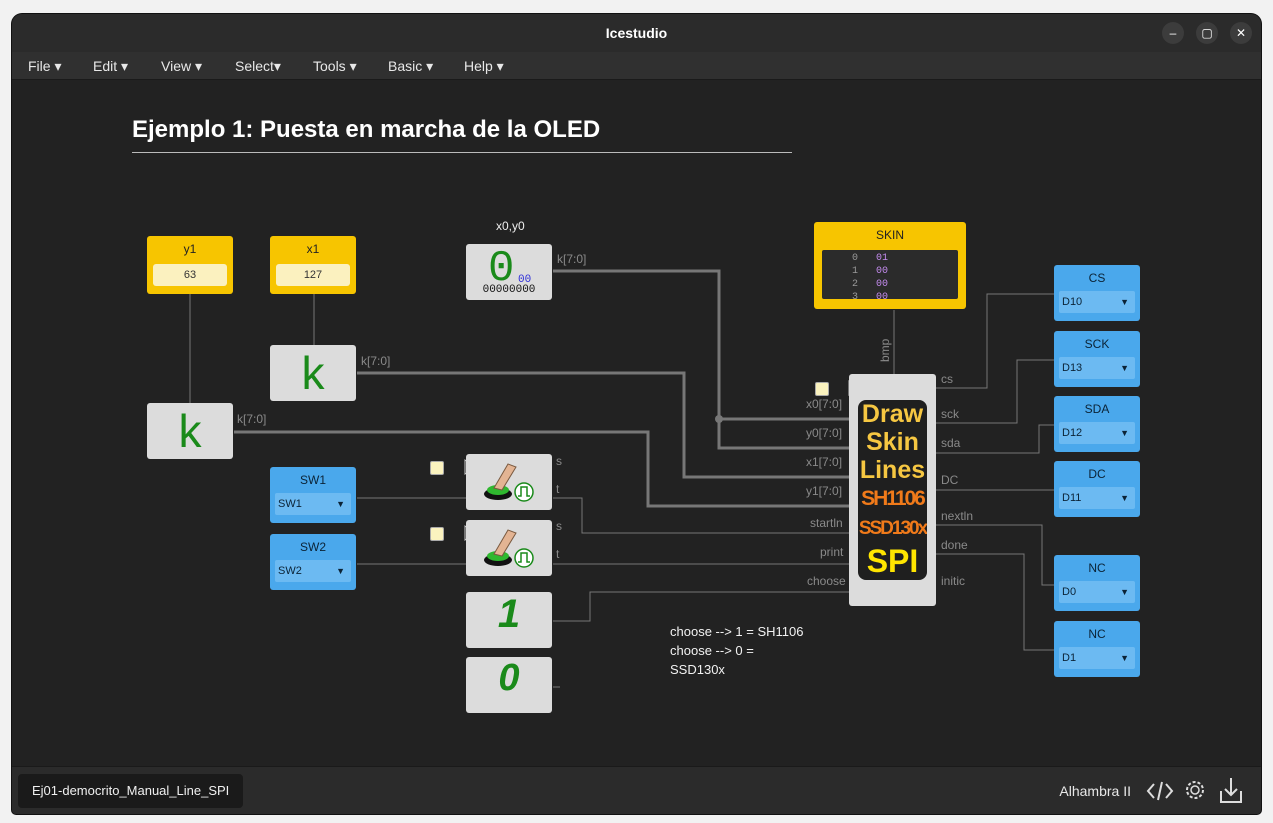 Image resolution: width=1273 pixels, height=823 pixels. What do you see at coordinates (1160, 791) in the screenshot?
I see `code-icon` at bounding box center [1160, 791].